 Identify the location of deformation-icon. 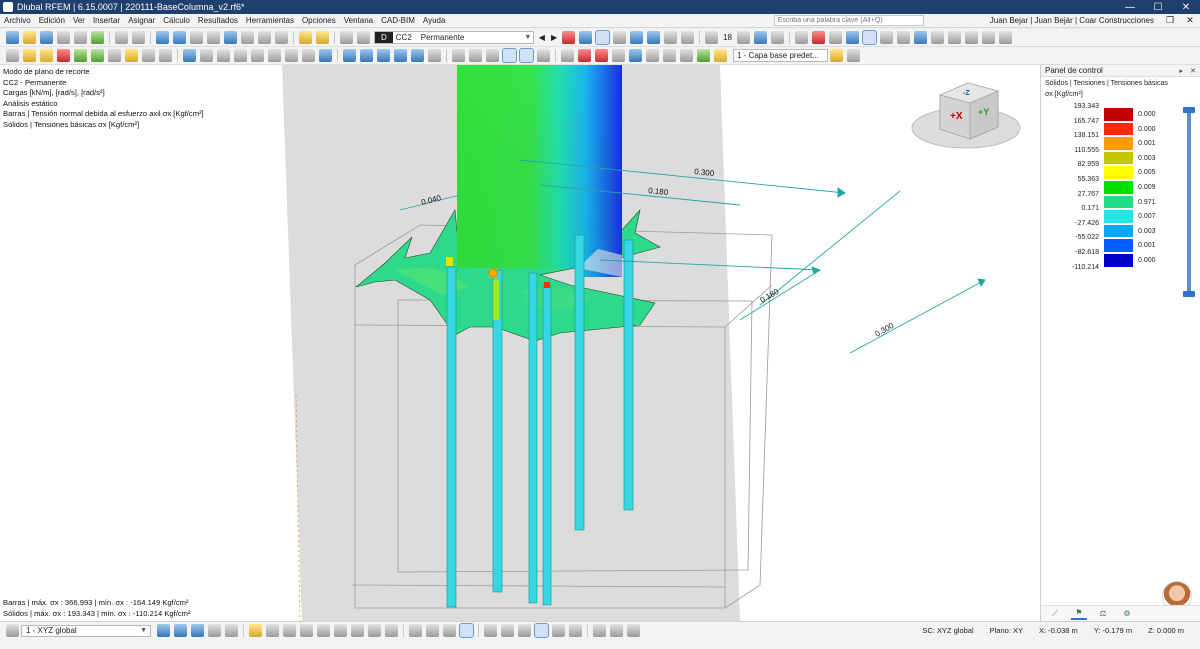
(620, 37).